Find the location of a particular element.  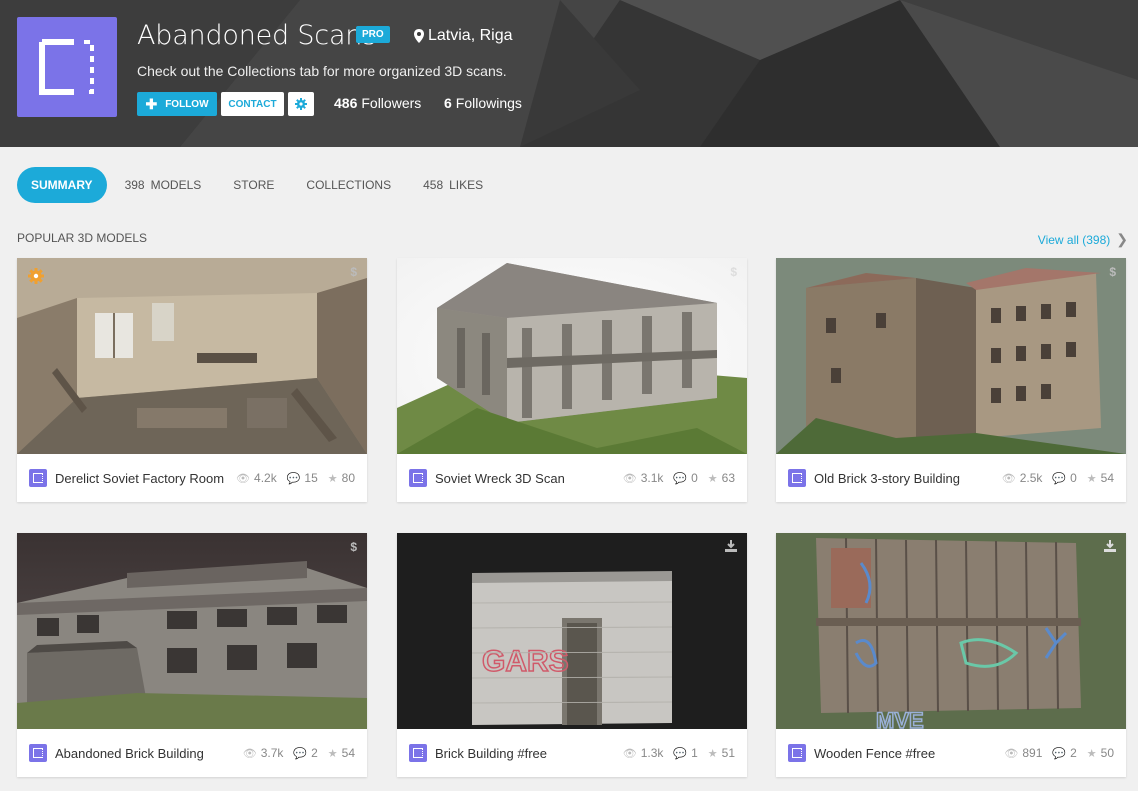

model-stats: 👁 891 💬 2 ★ 50 is located at coordinates (1056, 753).